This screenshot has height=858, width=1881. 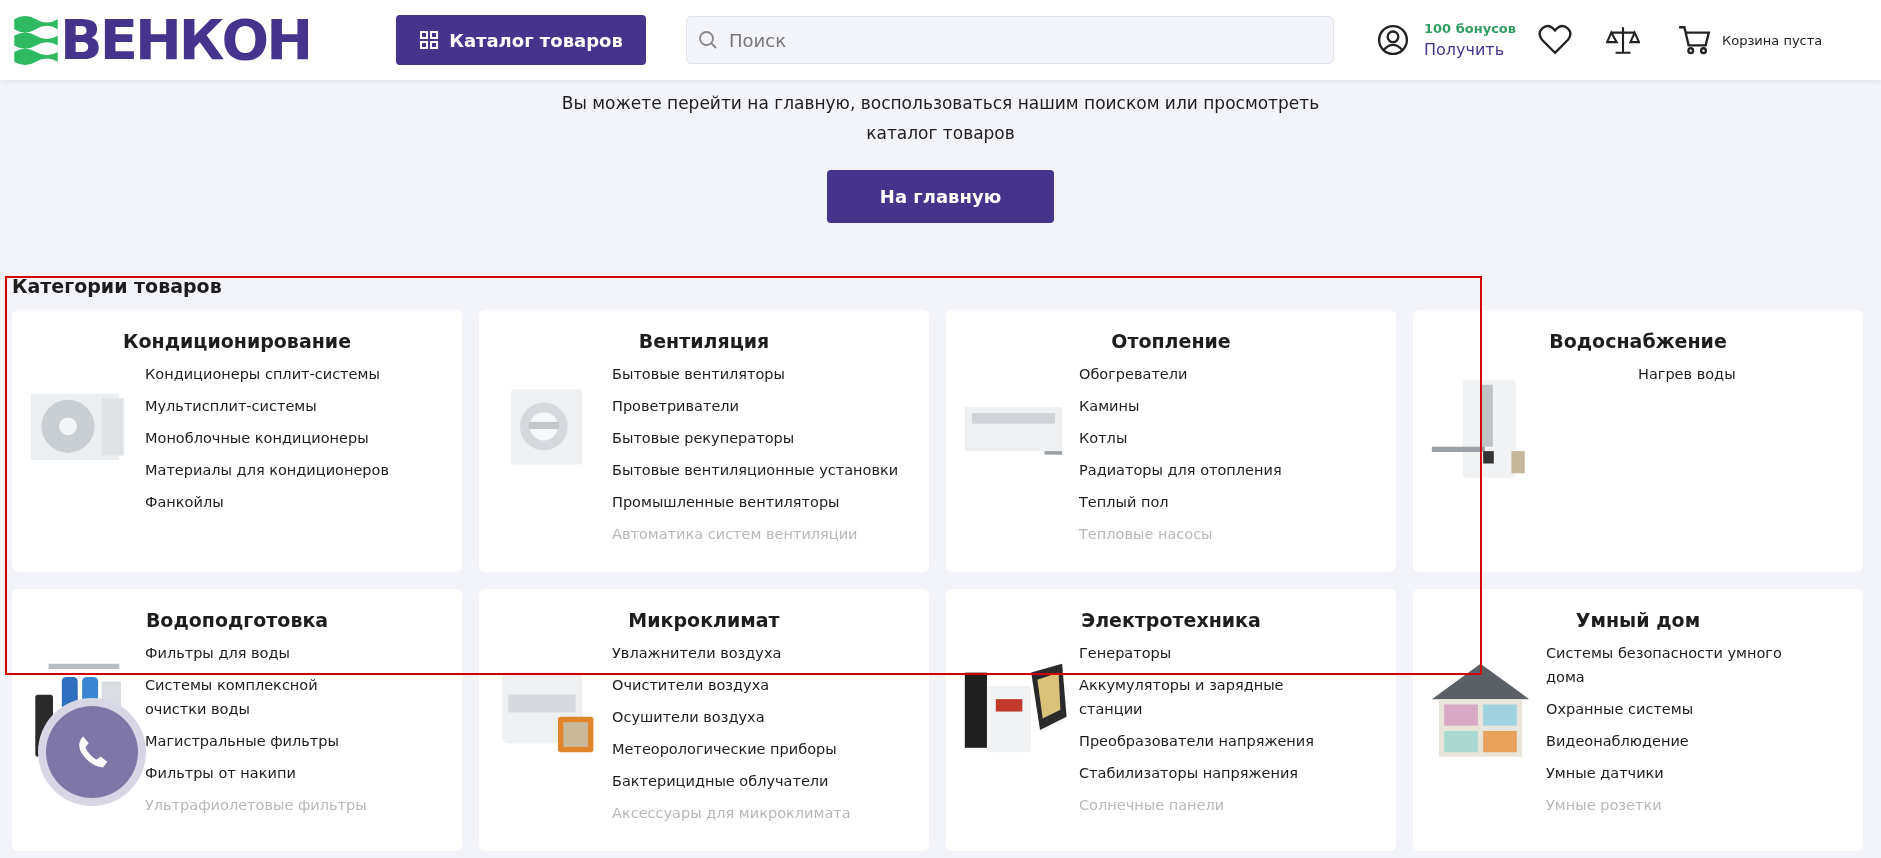 I want to click on subcategory-link: Бытовые вентиляторы, so click(x=755, y=374).